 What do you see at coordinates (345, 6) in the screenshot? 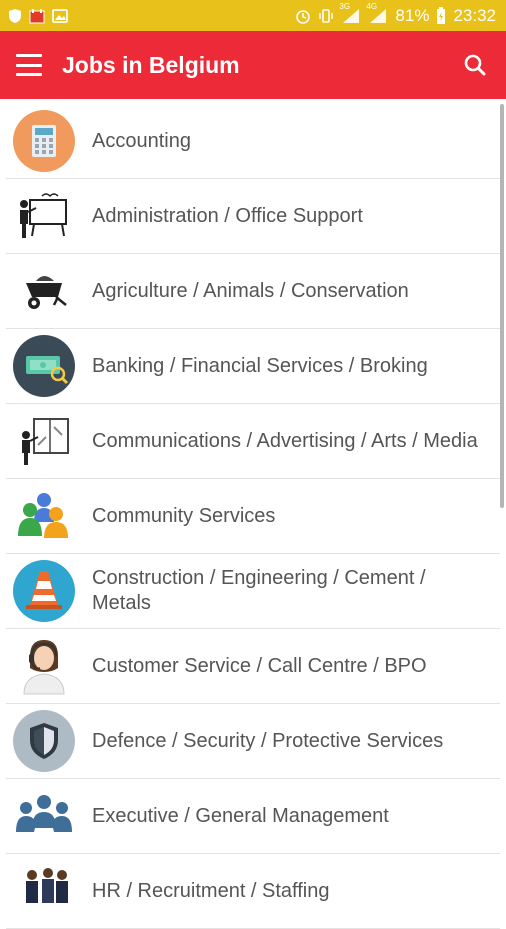
I see `network-label: 3G` at bounding box center [345, 6].